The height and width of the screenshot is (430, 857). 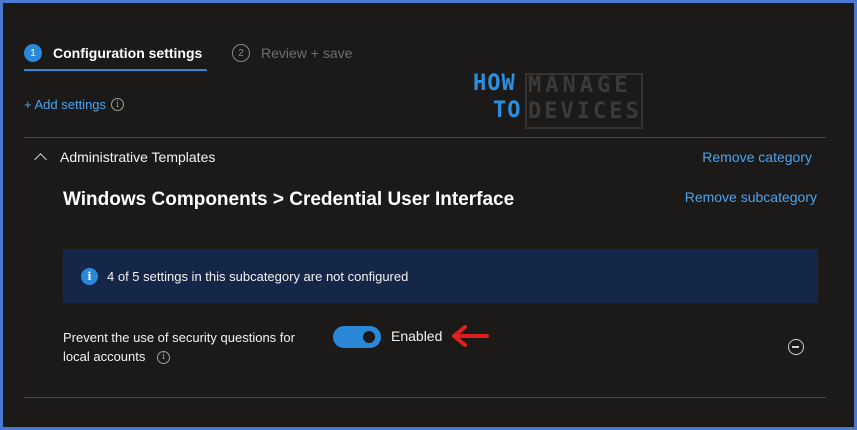 I want to click on arrow-left-icon, so click(x=470, y=336).